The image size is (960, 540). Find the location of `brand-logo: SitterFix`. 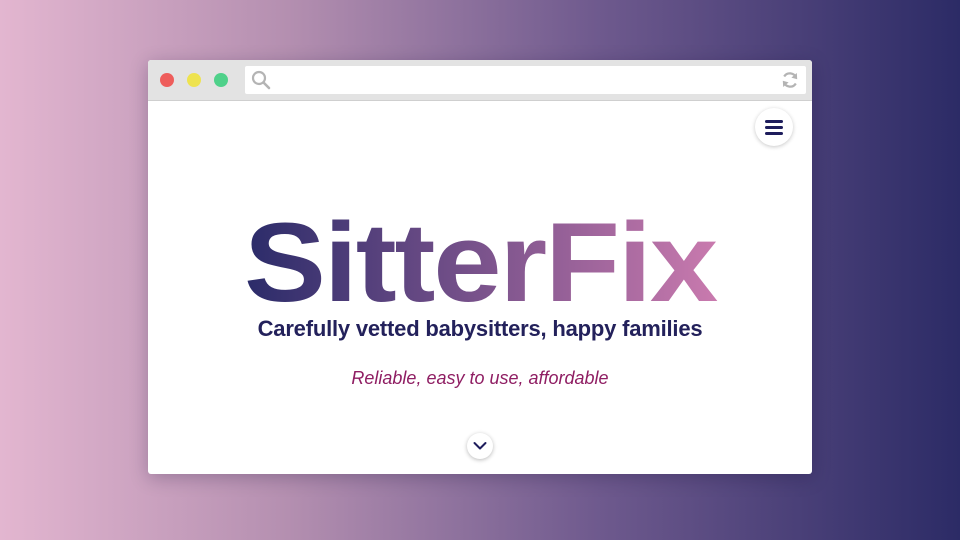

brand-logo: SitterFix is located at coordinates (482, 254).